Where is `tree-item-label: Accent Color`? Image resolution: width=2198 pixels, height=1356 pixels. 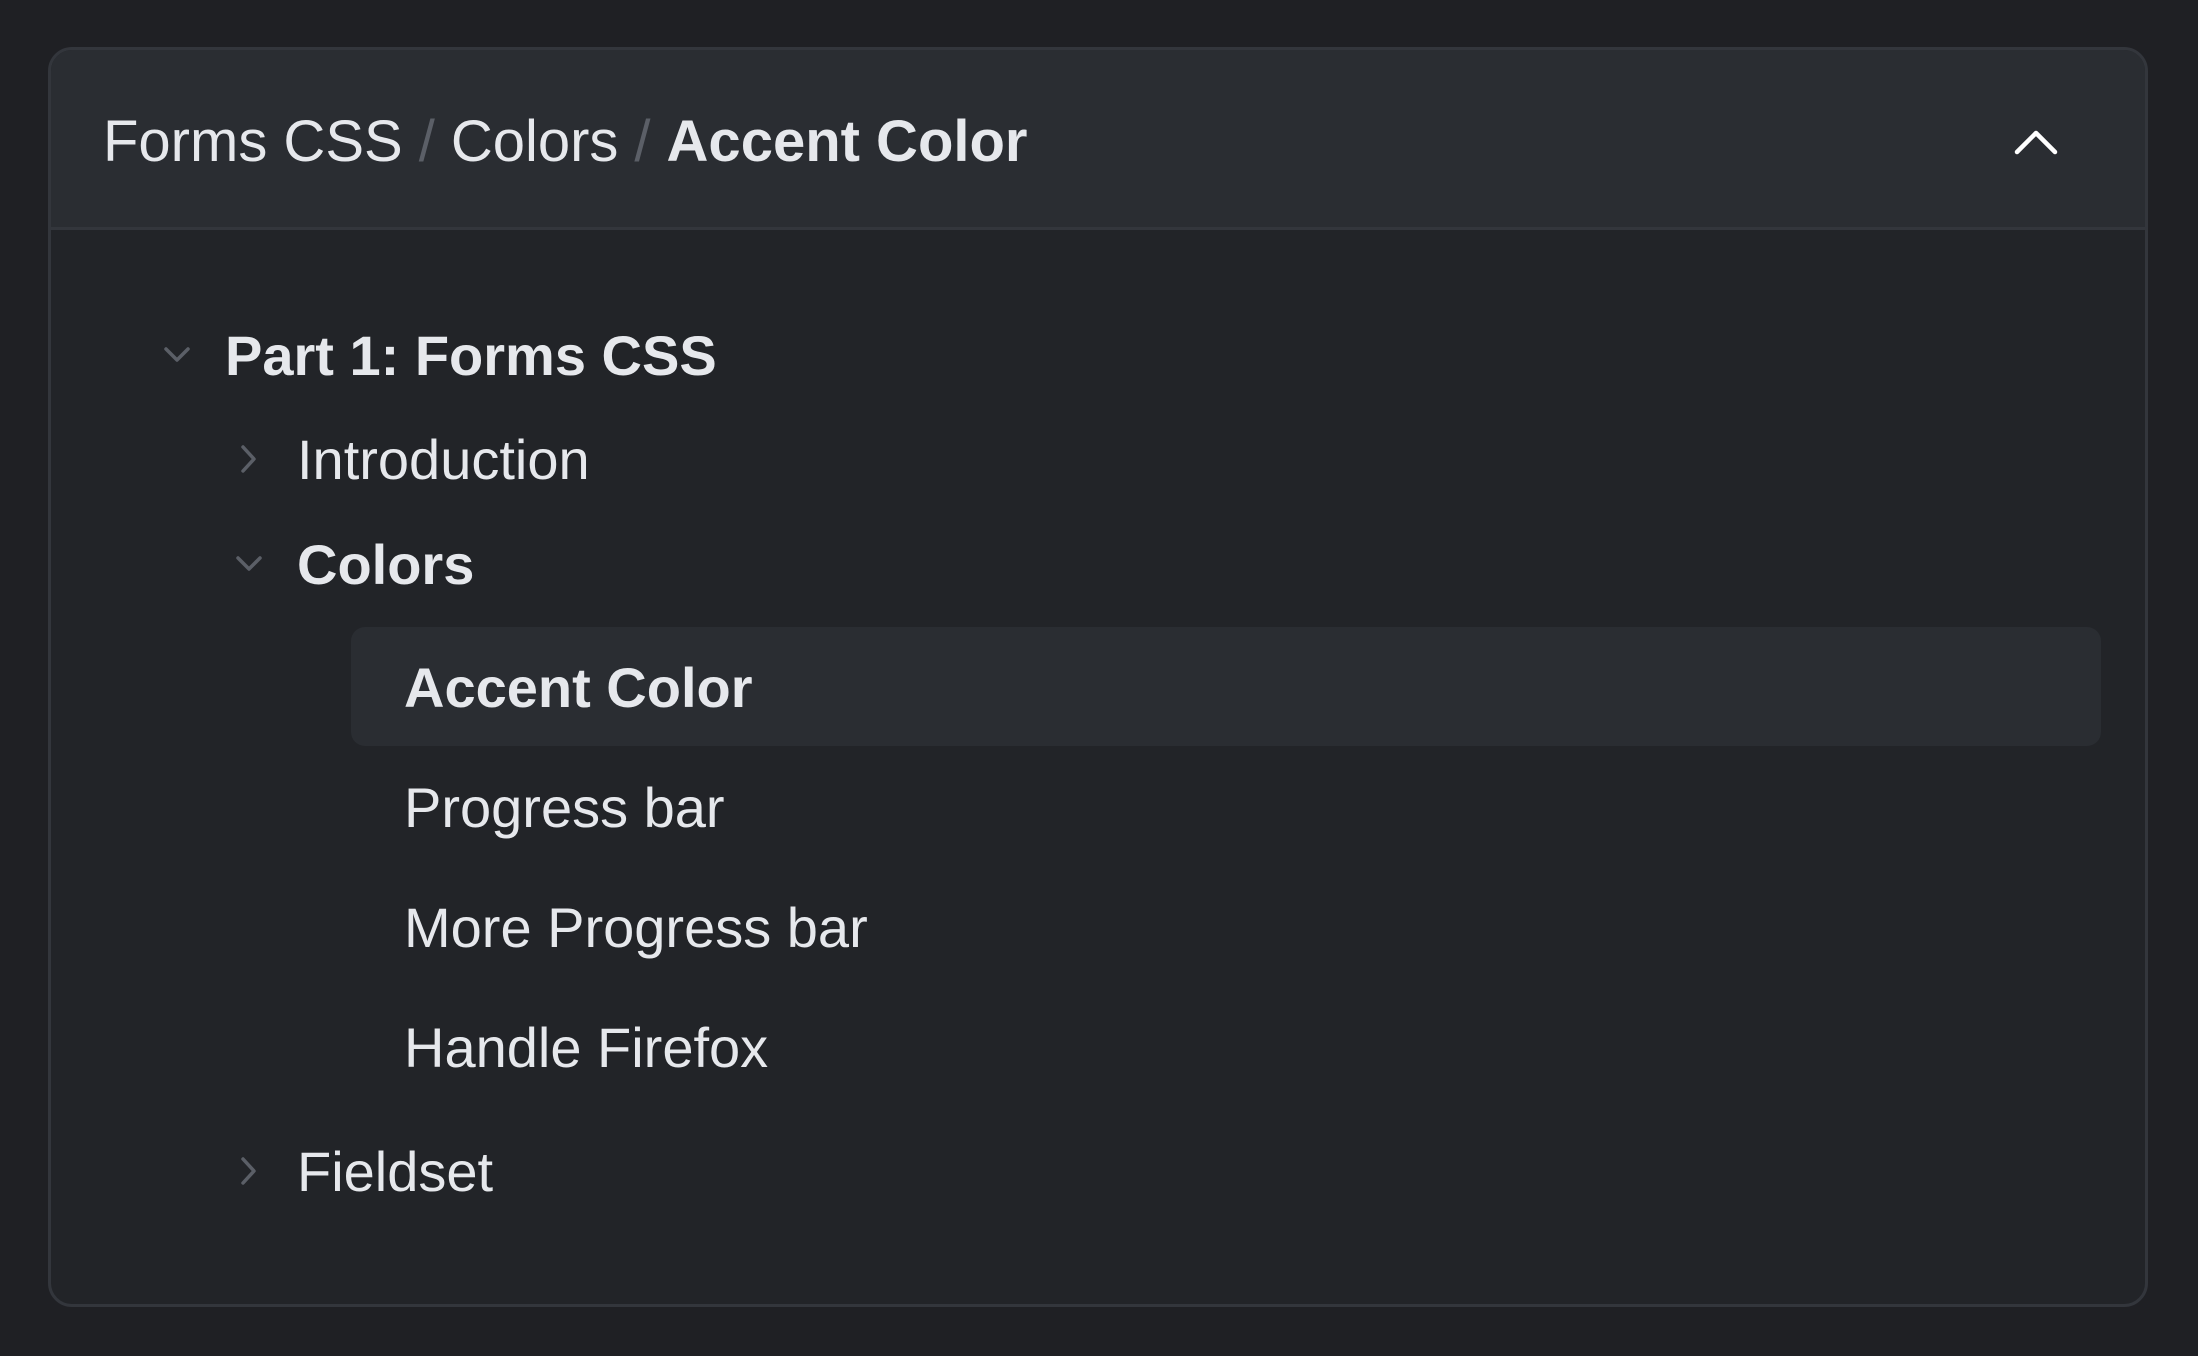
tree-item-label: Accent Color is located at coordinates (578, 687).